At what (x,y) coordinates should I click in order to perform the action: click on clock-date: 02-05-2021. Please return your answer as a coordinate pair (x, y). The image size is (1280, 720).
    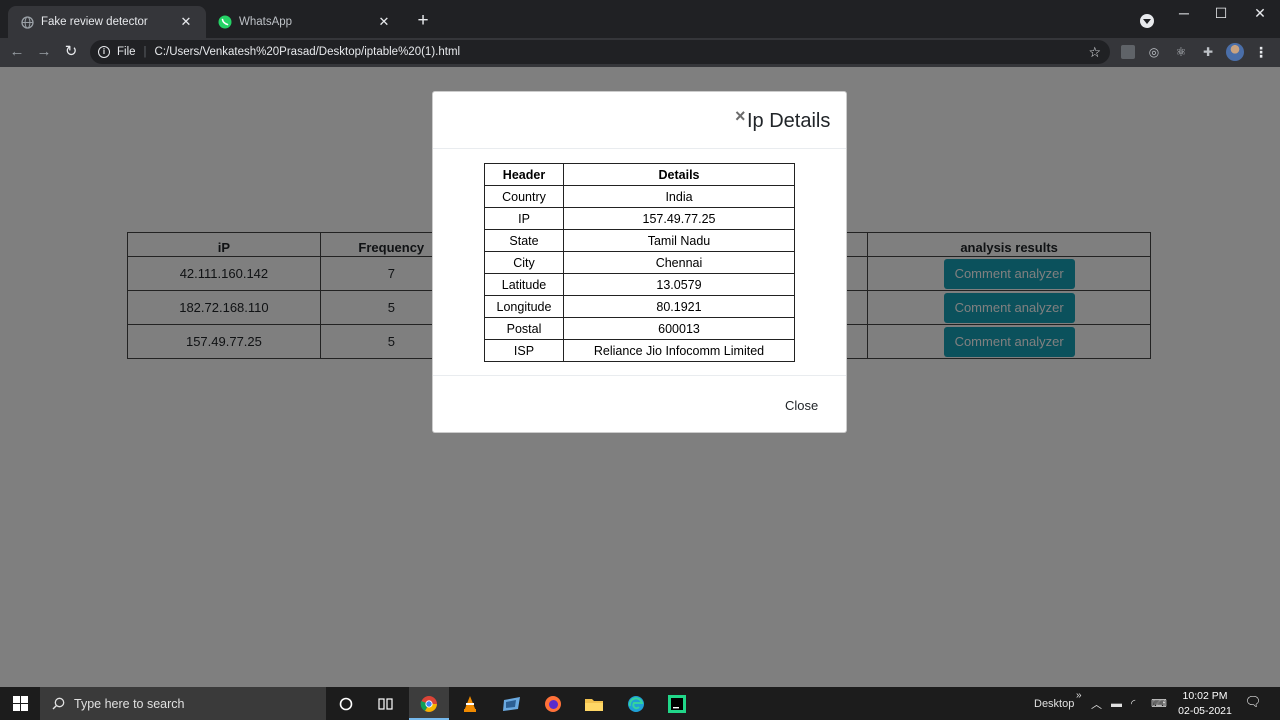
    Looking at the image, I should click on (1205, 710).